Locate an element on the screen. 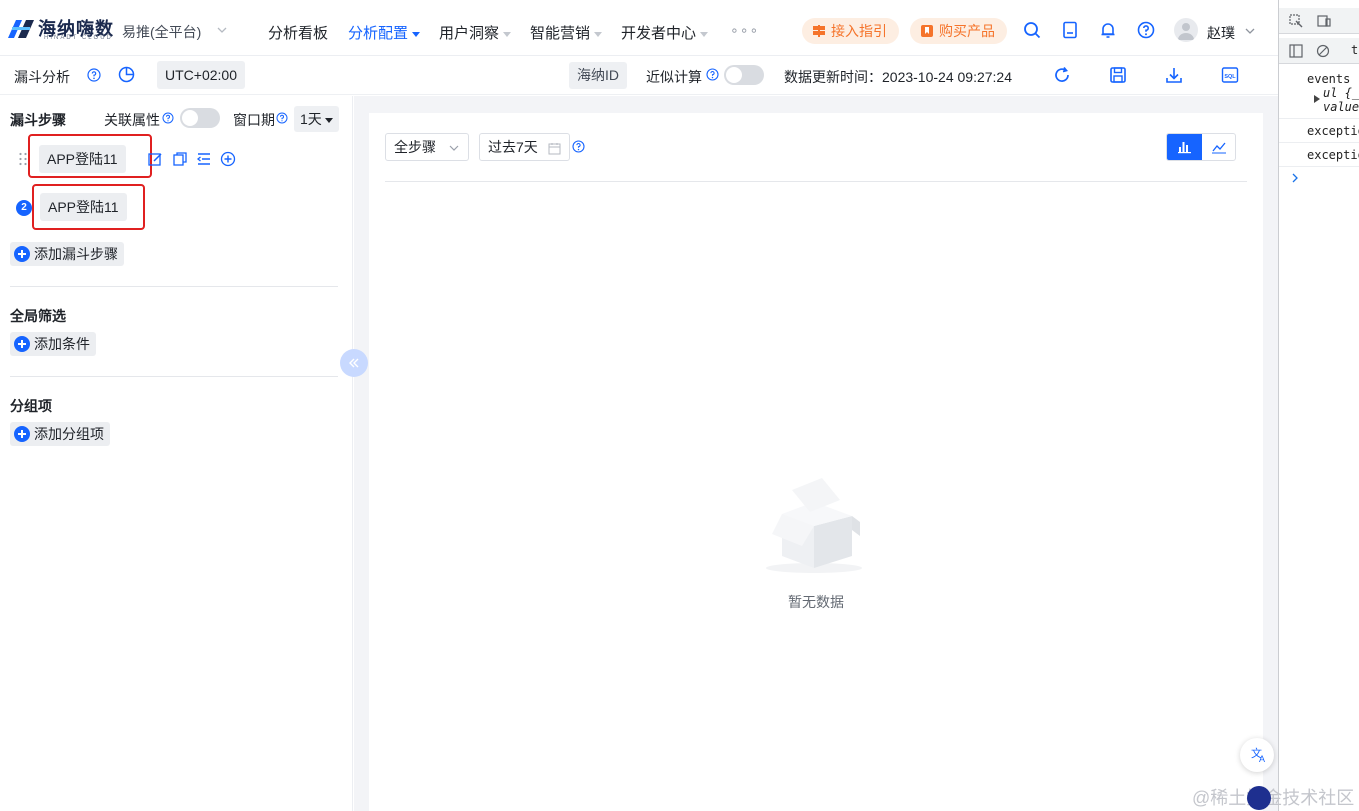 This screenshot has height=811, width=1359. nav-item-label: 分析配置 is located at coordinates (378, 33).